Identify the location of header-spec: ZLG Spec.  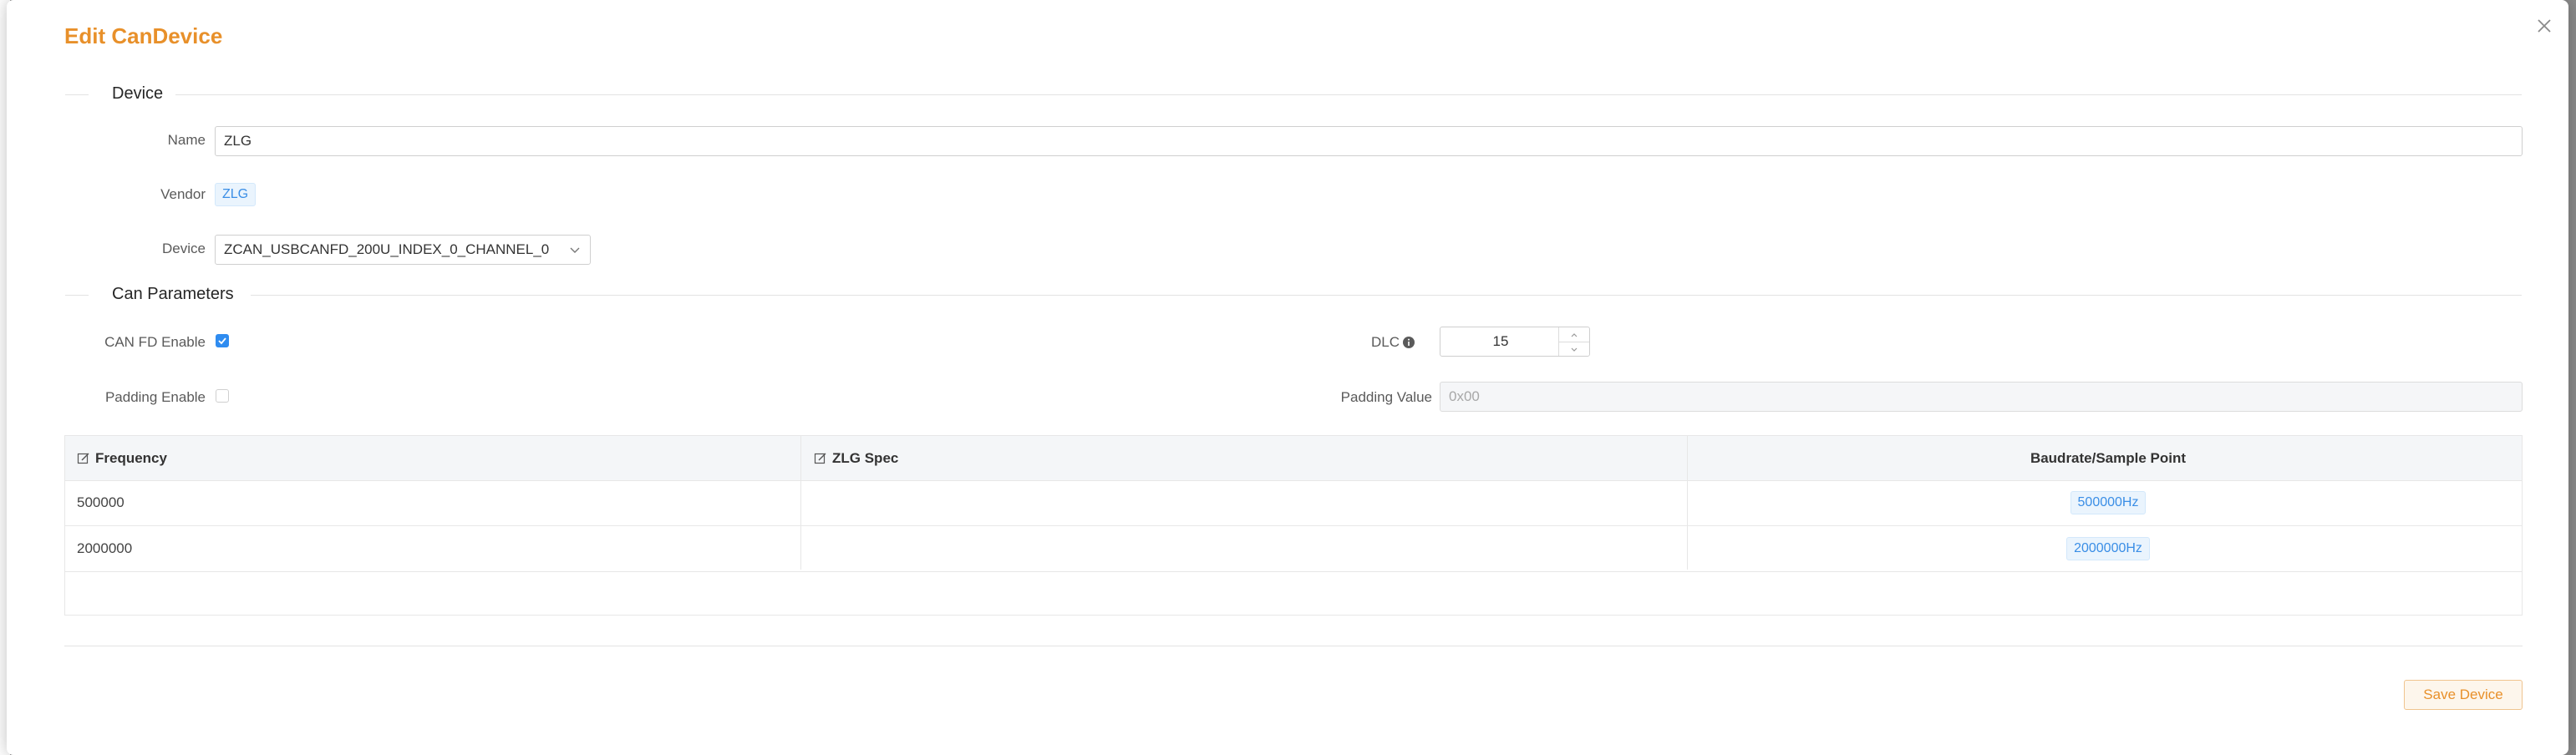
(856, 458).